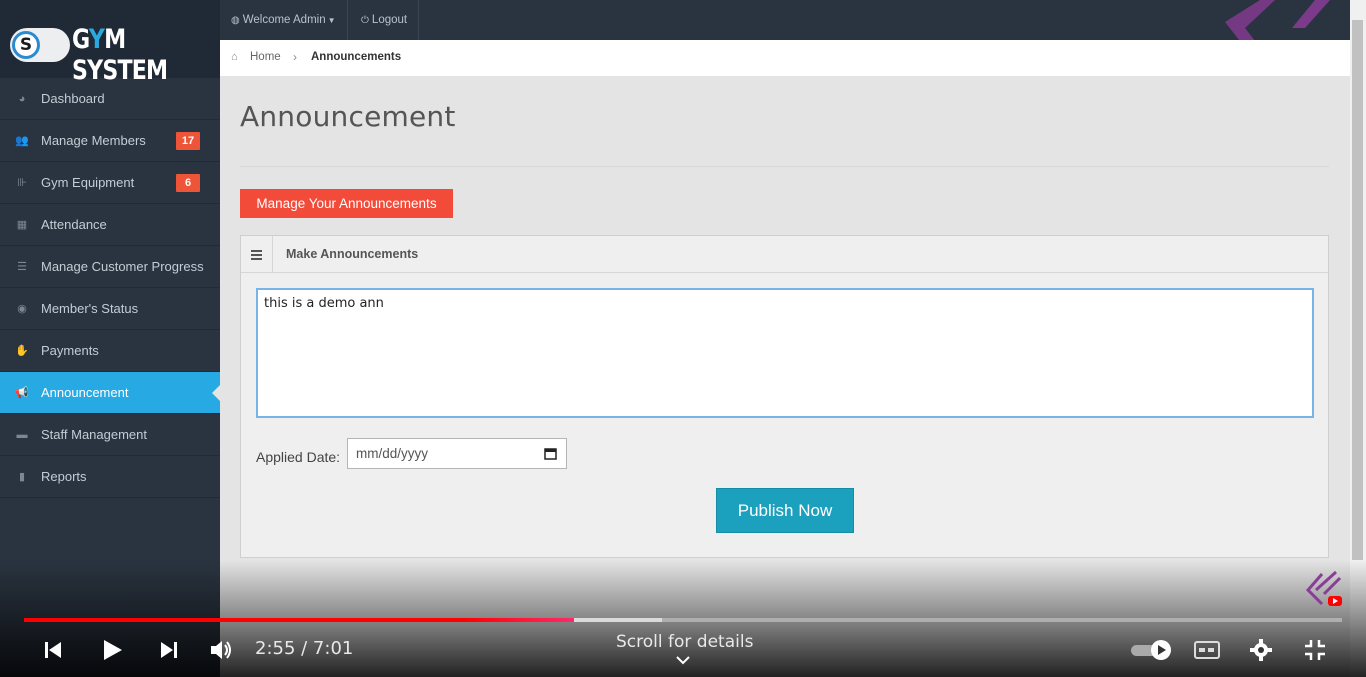 The image size is (1366, 677). I want to click on welcome-menu: ◍ Welcome Admin ▼, so click(284, 20).